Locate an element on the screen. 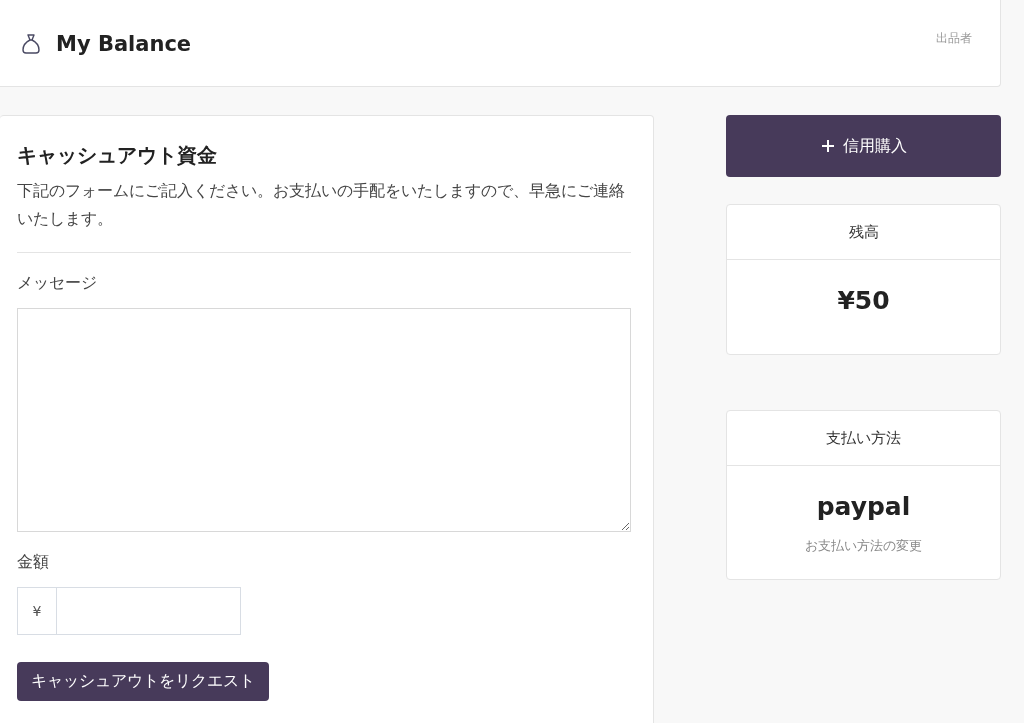  field-label: 金額 is located at coordinates (33, 562).